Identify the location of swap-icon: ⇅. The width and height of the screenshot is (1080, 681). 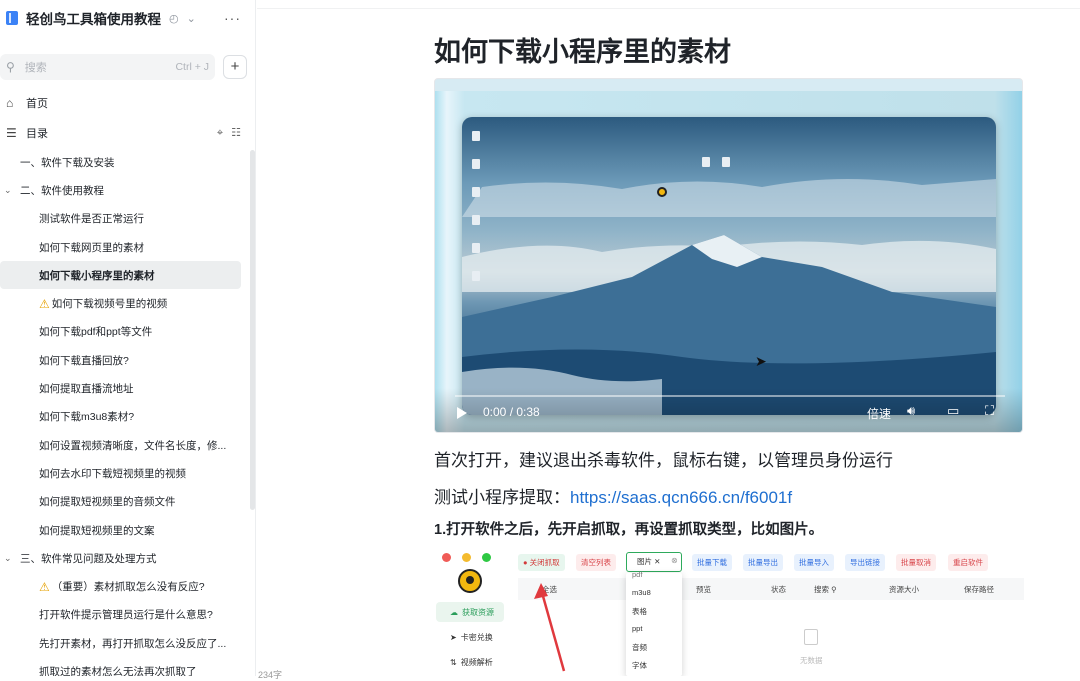
(453, 662).